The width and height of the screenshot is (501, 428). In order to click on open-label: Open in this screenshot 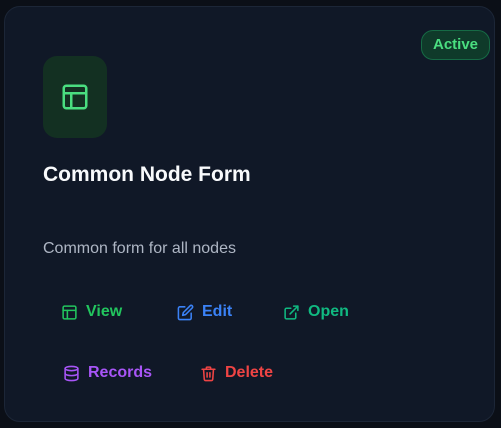, I will do `click(328, 311)`.